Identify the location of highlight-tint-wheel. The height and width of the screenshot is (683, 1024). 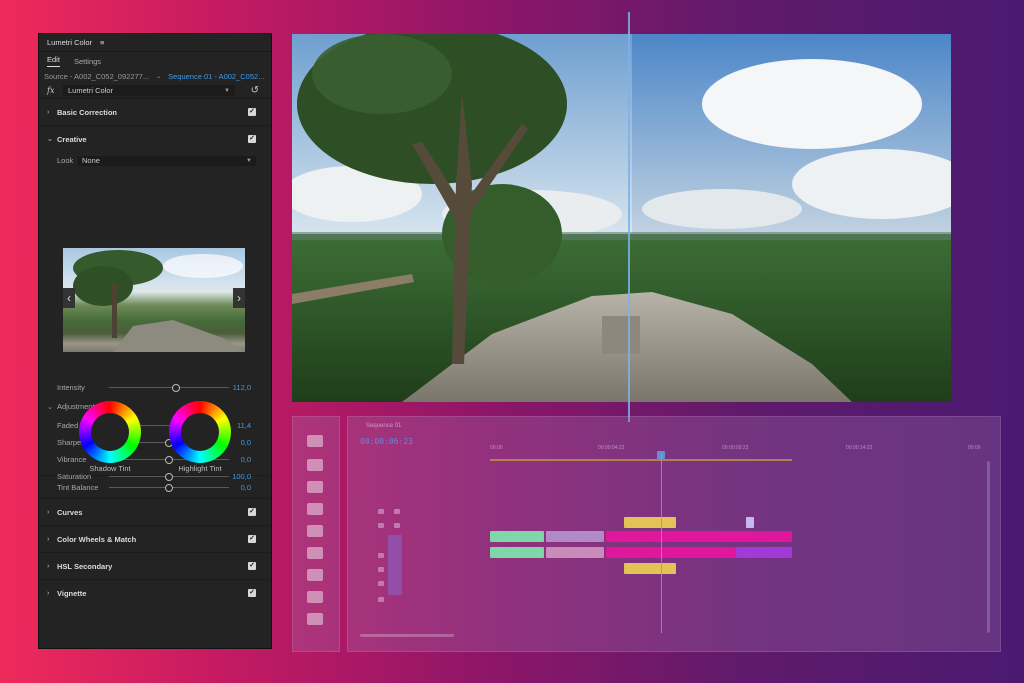
(200, 432).